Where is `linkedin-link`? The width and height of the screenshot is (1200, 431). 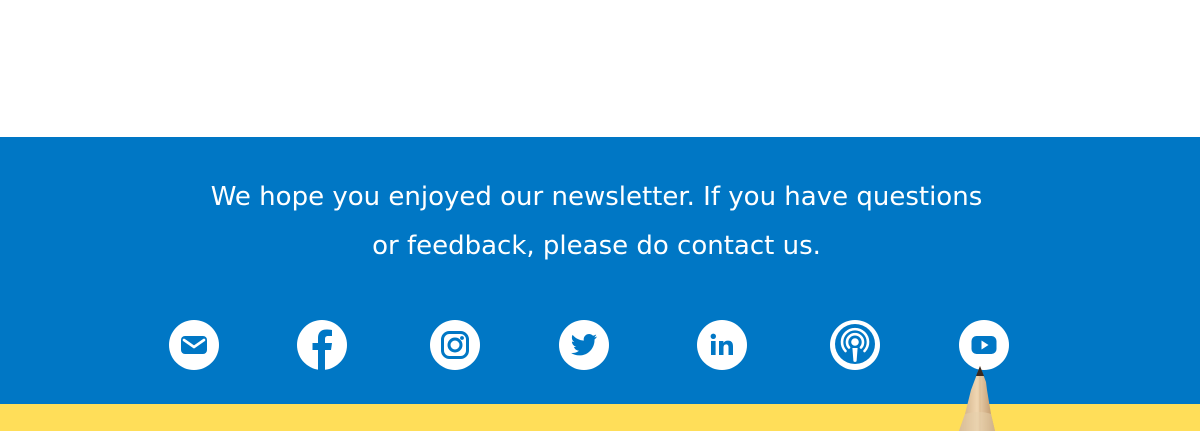
linkedin-link is located at coordinates (722, 345).